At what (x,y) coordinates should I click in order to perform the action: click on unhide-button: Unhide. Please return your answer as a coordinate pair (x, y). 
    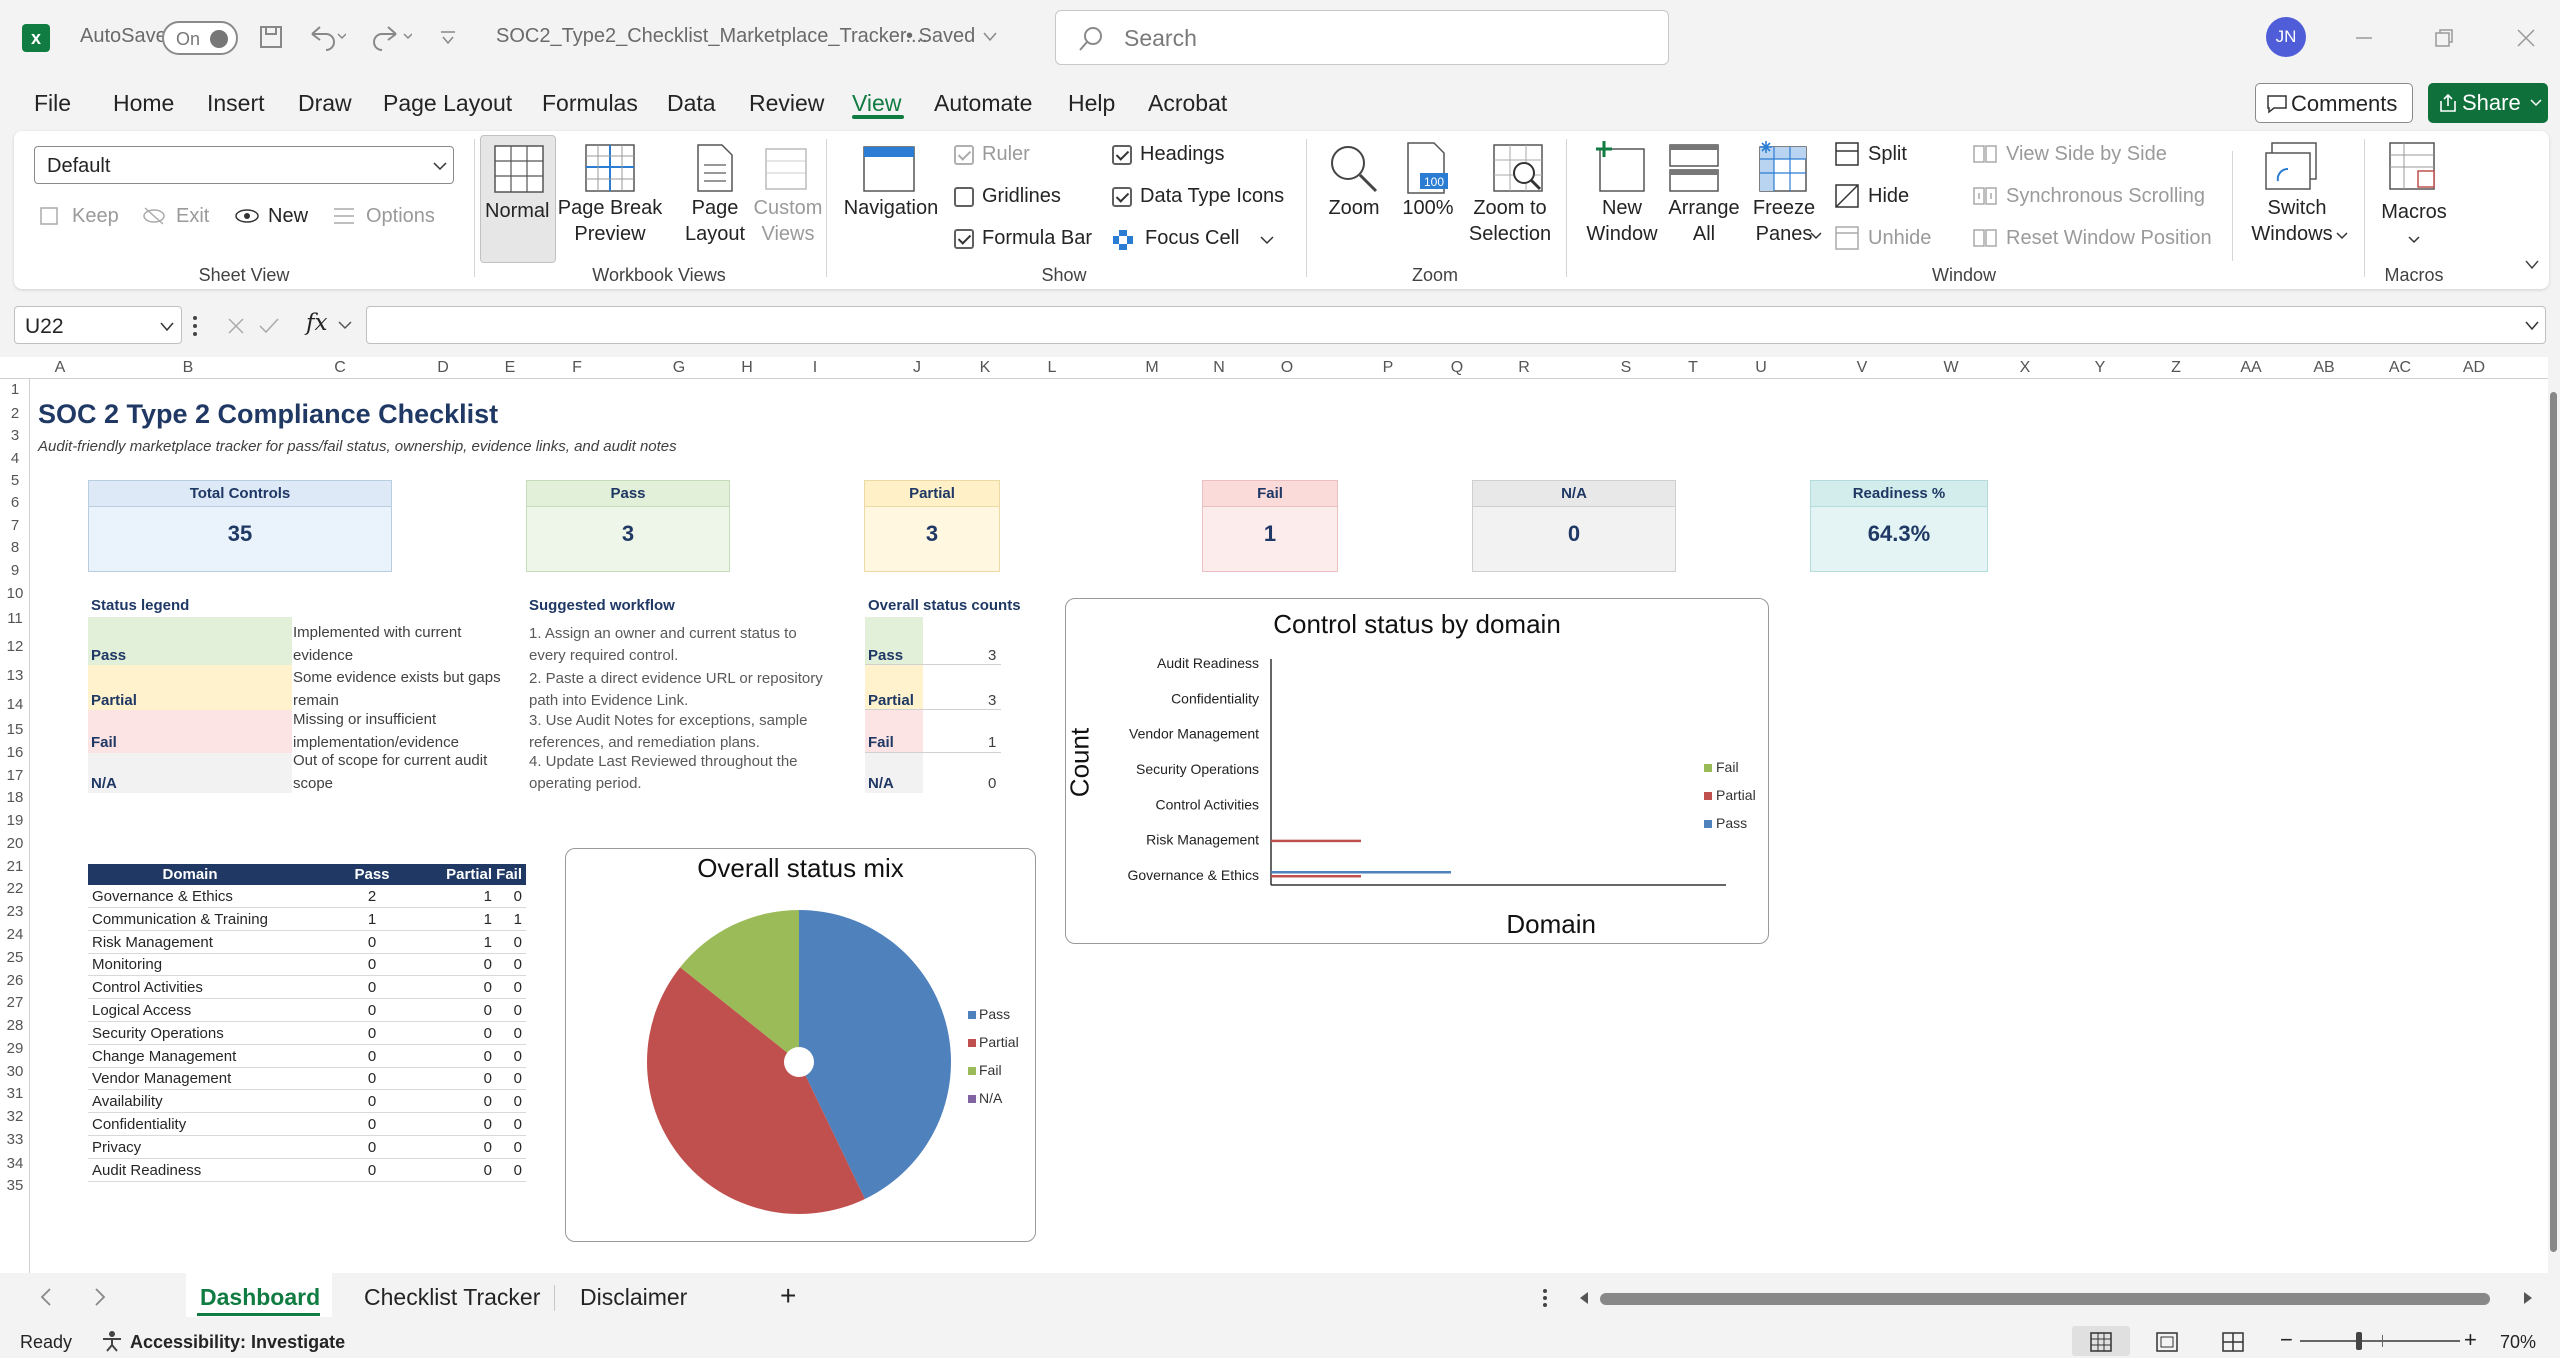
    Looking at the image, I should click on (1899, 238).